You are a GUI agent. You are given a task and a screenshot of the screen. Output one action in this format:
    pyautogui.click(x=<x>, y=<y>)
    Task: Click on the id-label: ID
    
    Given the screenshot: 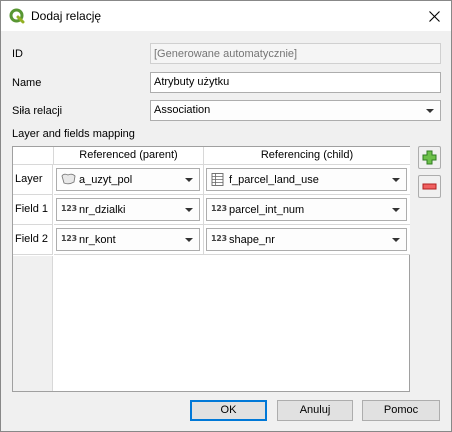 What is the action you would take?
    pyautogui.click(x=17, y=54)
    